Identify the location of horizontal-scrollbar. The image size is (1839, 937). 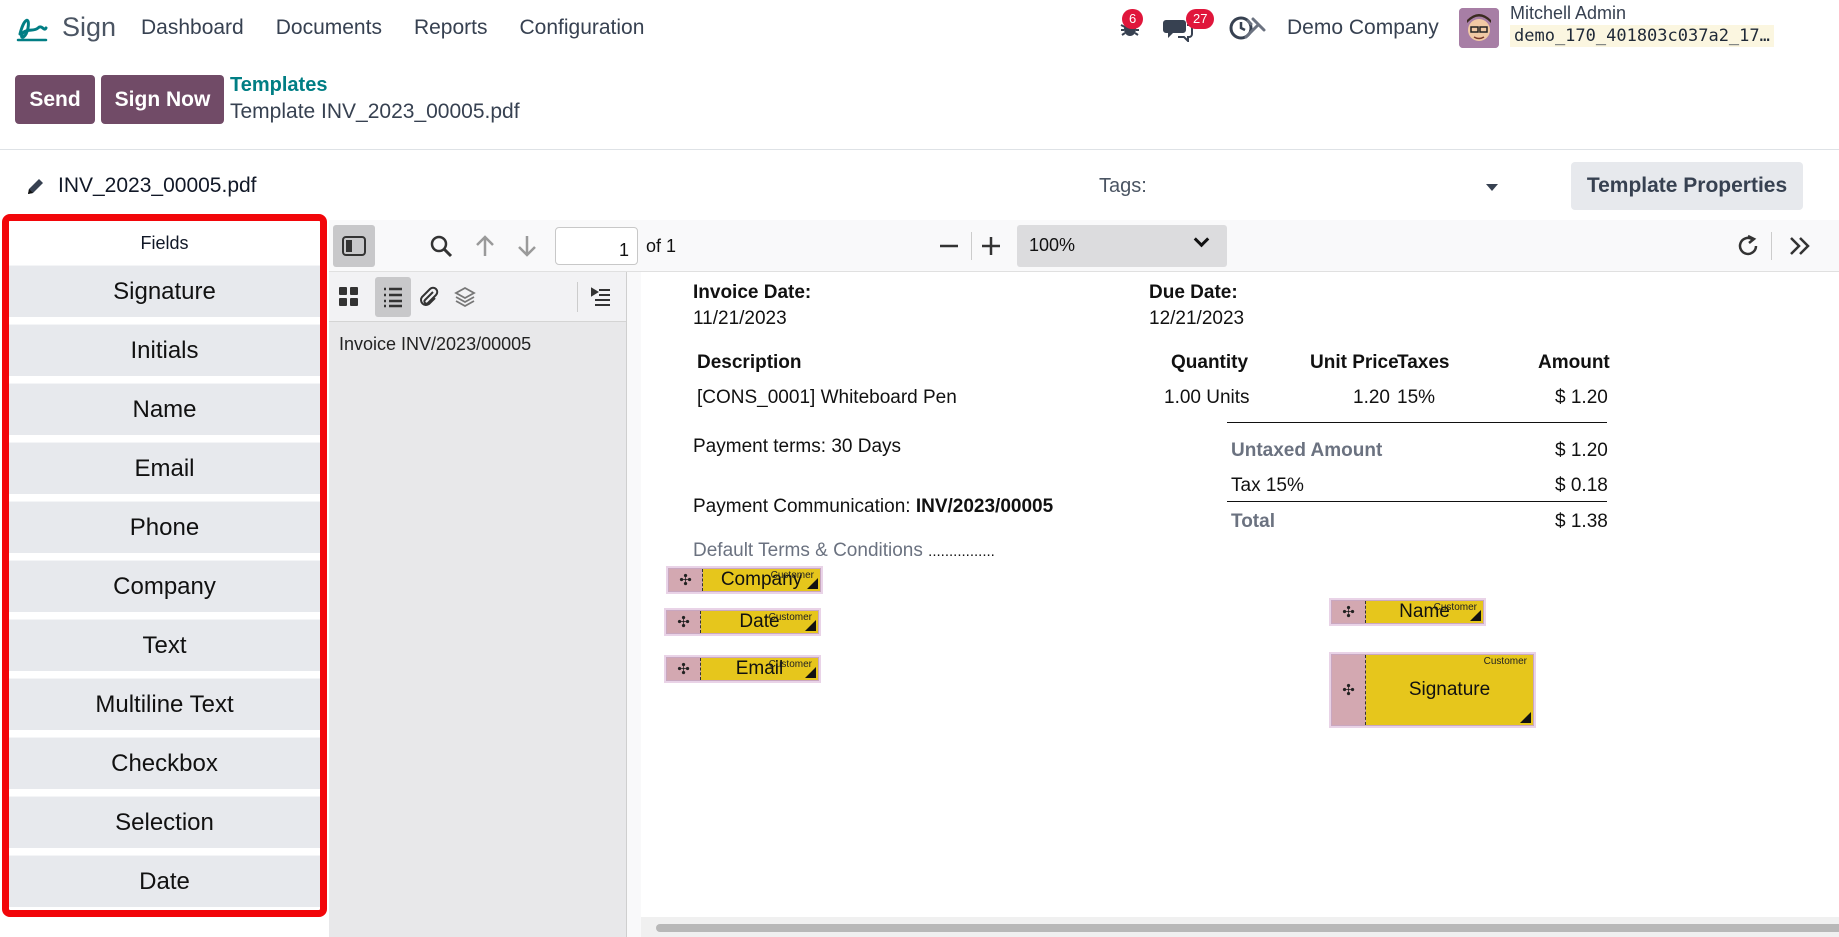
(1240, 927).